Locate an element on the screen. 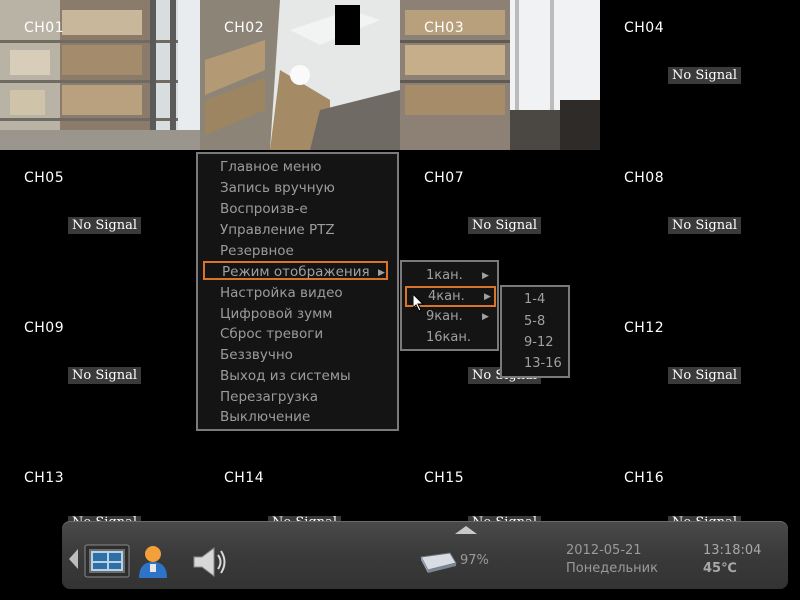 The width and height of the screenshot is (800, 600). date-label: 2012-05-21 is located at coordinates (604, 550).